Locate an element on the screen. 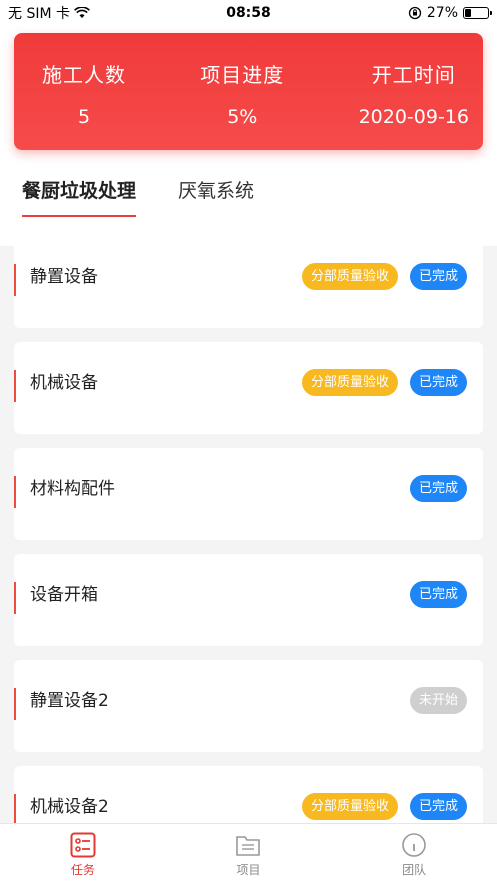  stat-value: 2020-09-16 is located at coordinates (413, 117).